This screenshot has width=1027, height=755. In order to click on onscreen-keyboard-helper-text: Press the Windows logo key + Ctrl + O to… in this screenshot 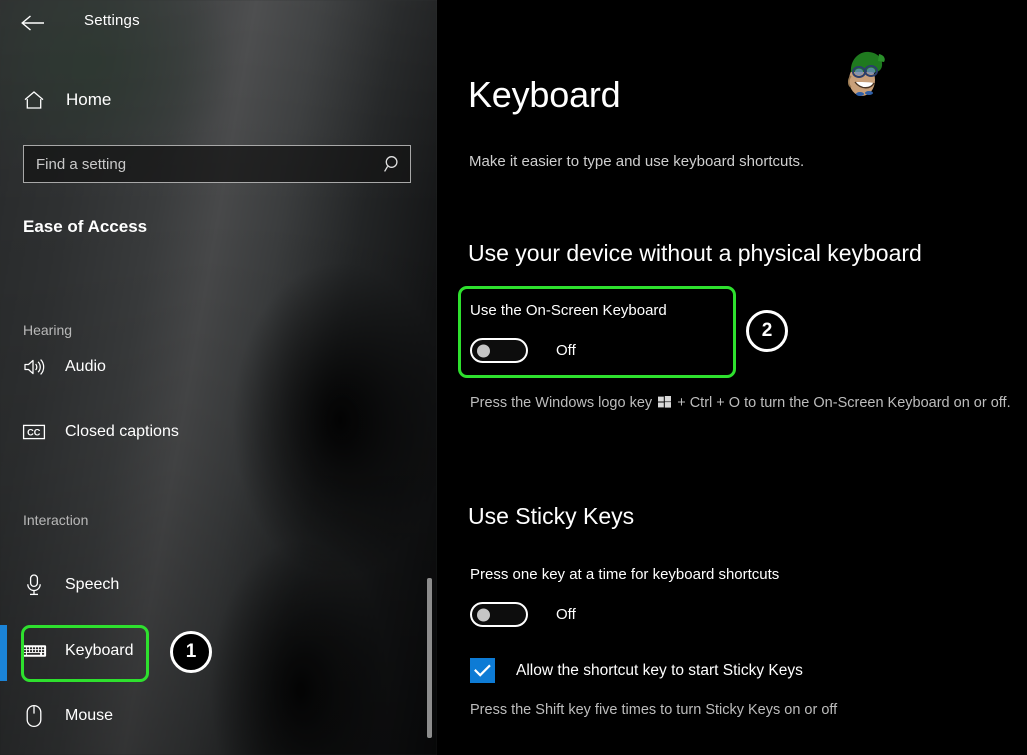, I will do `click(742, 403)`.